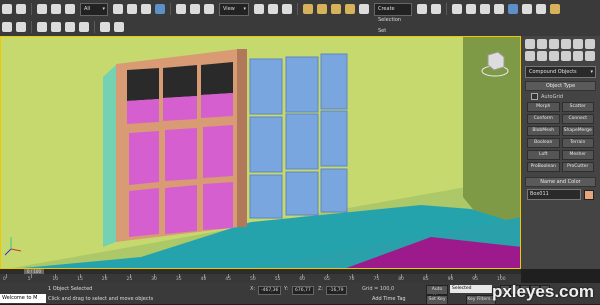  What do you see at coordinates (577, 131) in the screenshot?
I see `shapemerge-button: ShapeMerge` at bounding box center [577, 131].